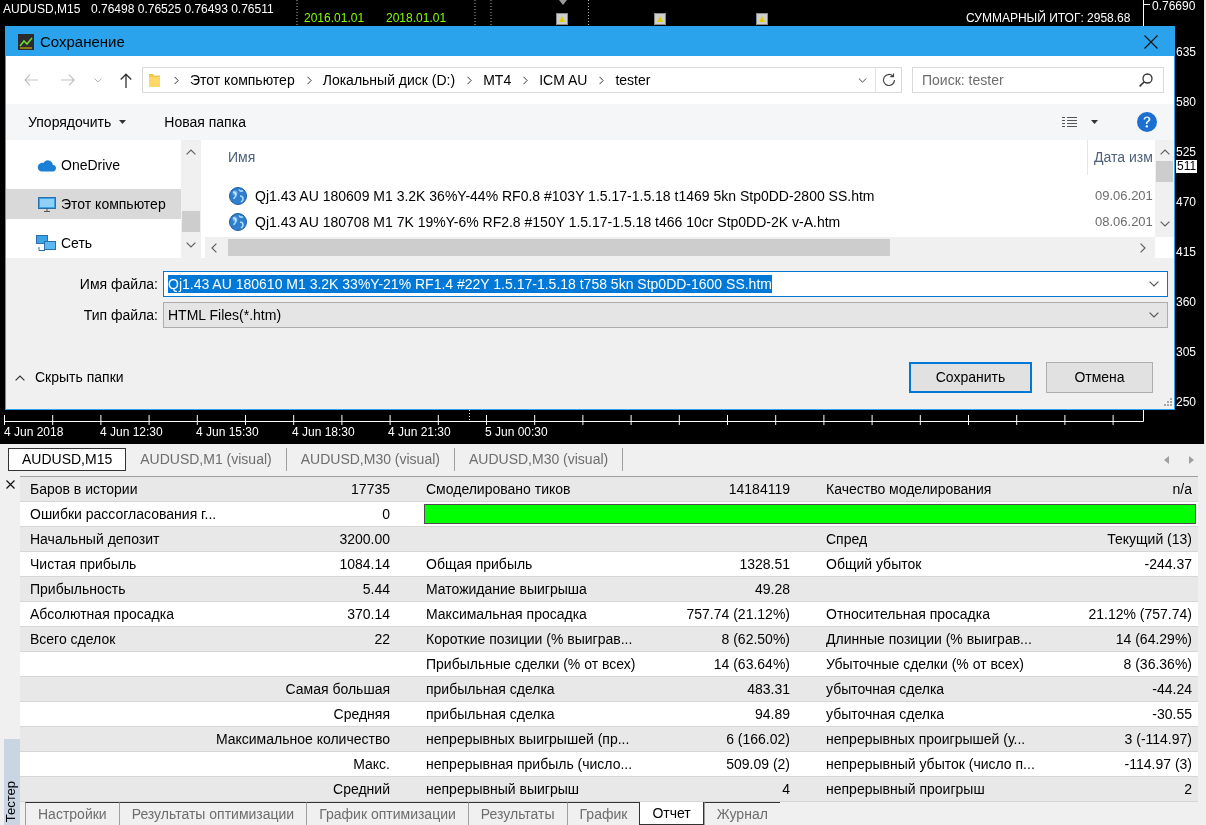  I want to click on report-value: 8 (62.50%), so click(755, 639).